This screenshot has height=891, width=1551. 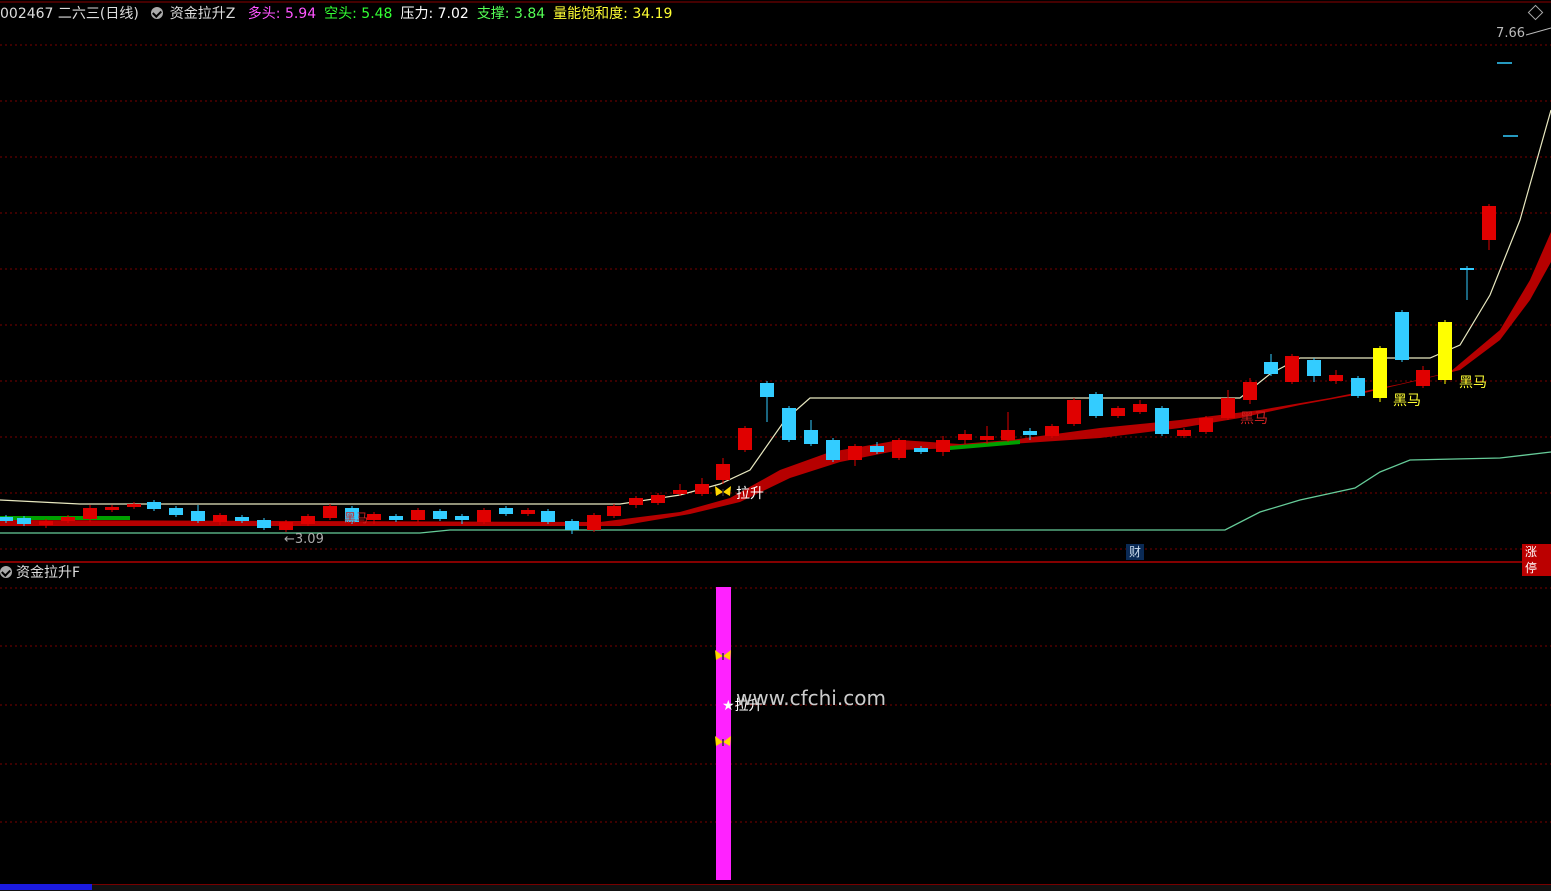 What do you see at coordinates (811, 698) in the screenshot?
I see `watermark: www.cfchi.com` at bounding box center [811, 698].